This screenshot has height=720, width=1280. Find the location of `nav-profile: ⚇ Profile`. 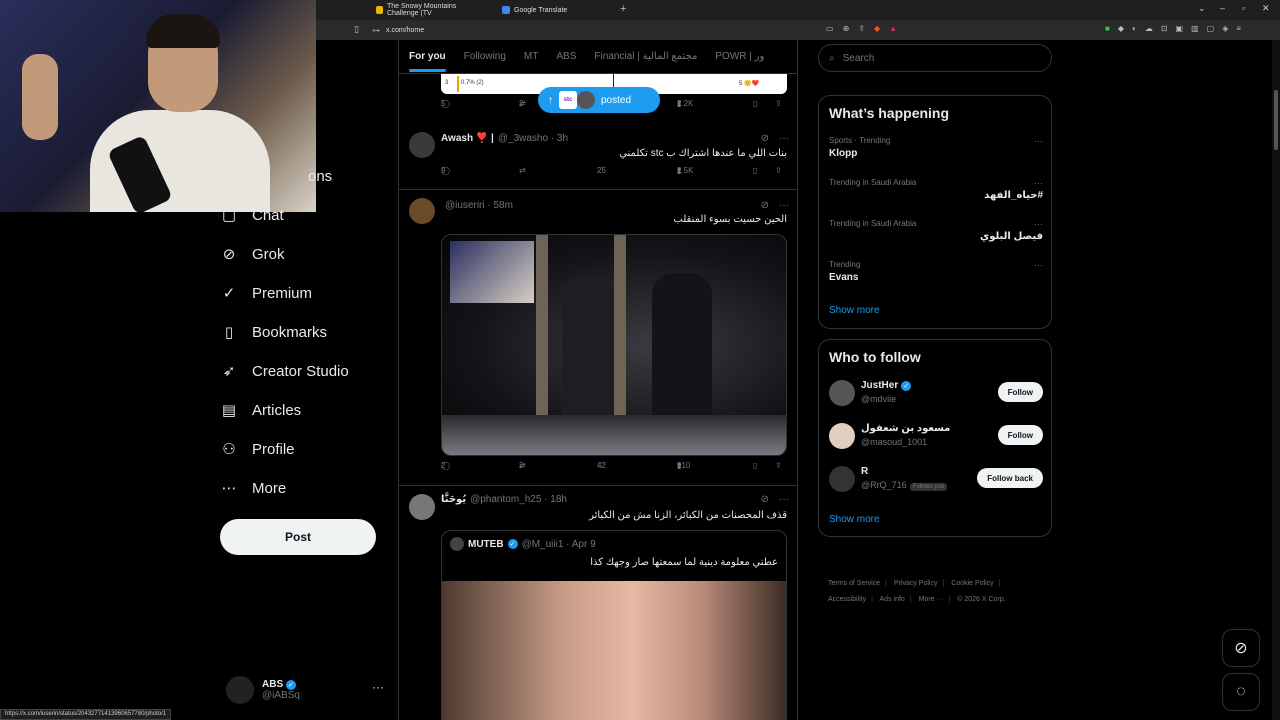

nav-profile: ⚇ Profile is located at coordinates (257, 449).